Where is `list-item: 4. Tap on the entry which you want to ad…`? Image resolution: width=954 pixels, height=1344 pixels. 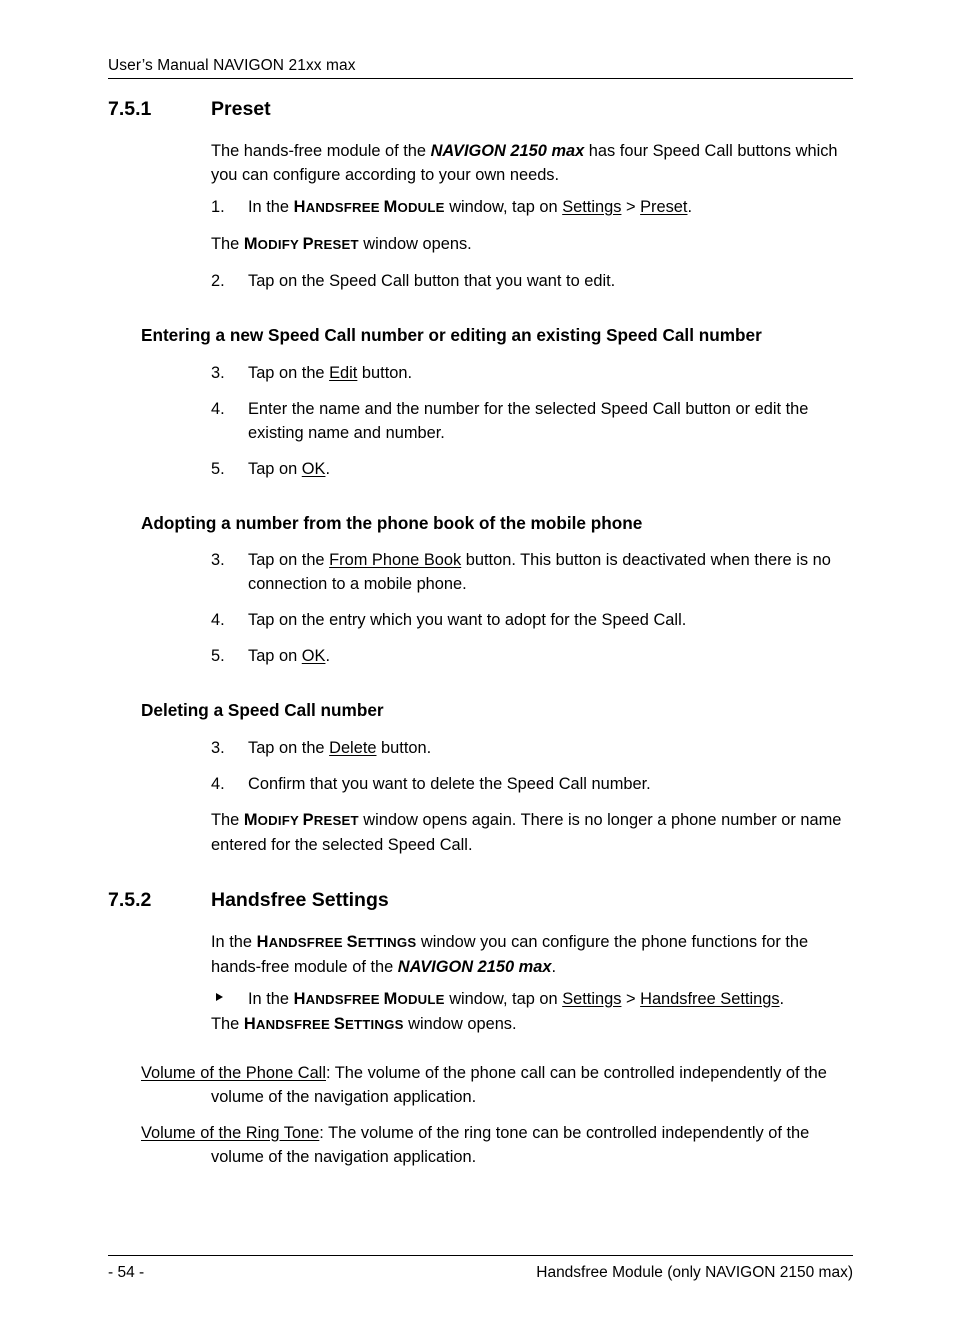
list-item: 4. Tap on the entry which you want to ad… is located at coordinates (477, 620).